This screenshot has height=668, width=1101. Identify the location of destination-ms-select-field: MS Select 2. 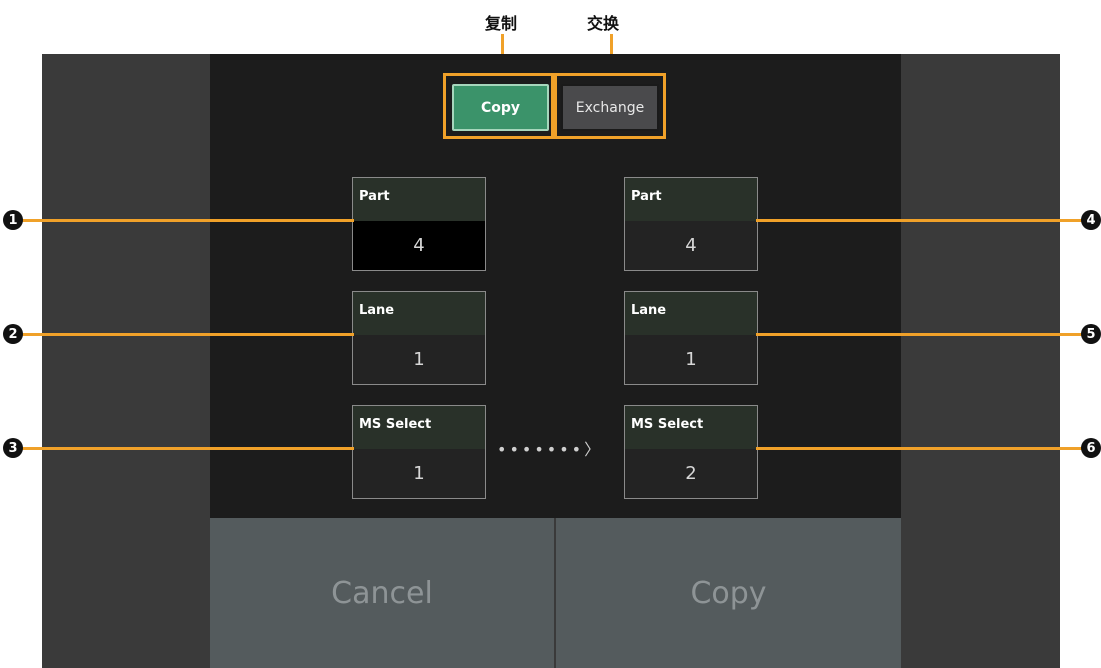
(691, 452).